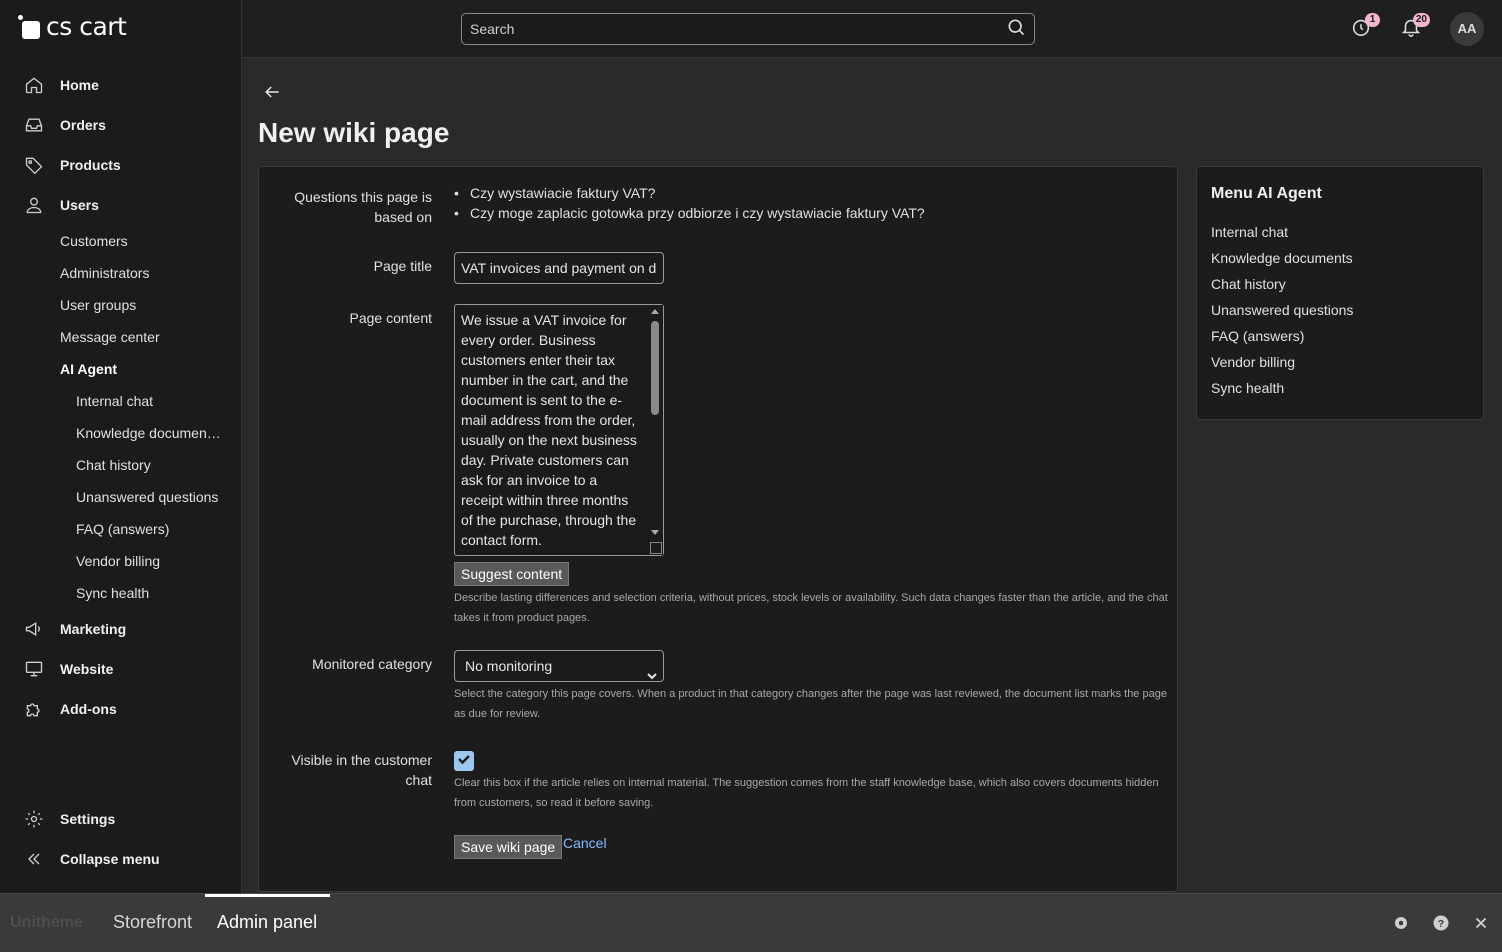 The image size is (1502, 952). I want to click on sidebar-item-users: Users, so click(60, 205).